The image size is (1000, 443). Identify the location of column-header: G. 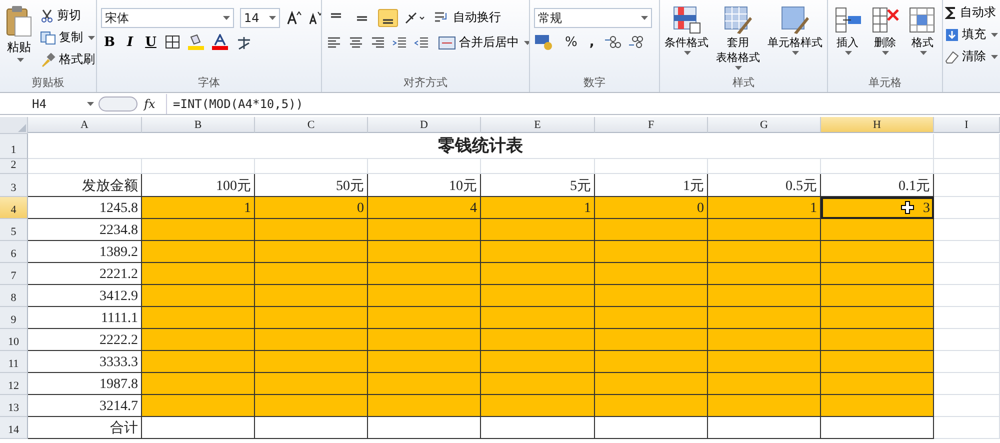
(764, 125).